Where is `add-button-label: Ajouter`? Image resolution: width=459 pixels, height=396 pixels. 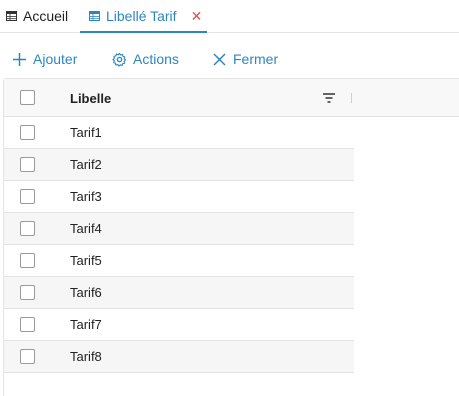 add-button-label: Ajouter is located at coordinates (55, 59).